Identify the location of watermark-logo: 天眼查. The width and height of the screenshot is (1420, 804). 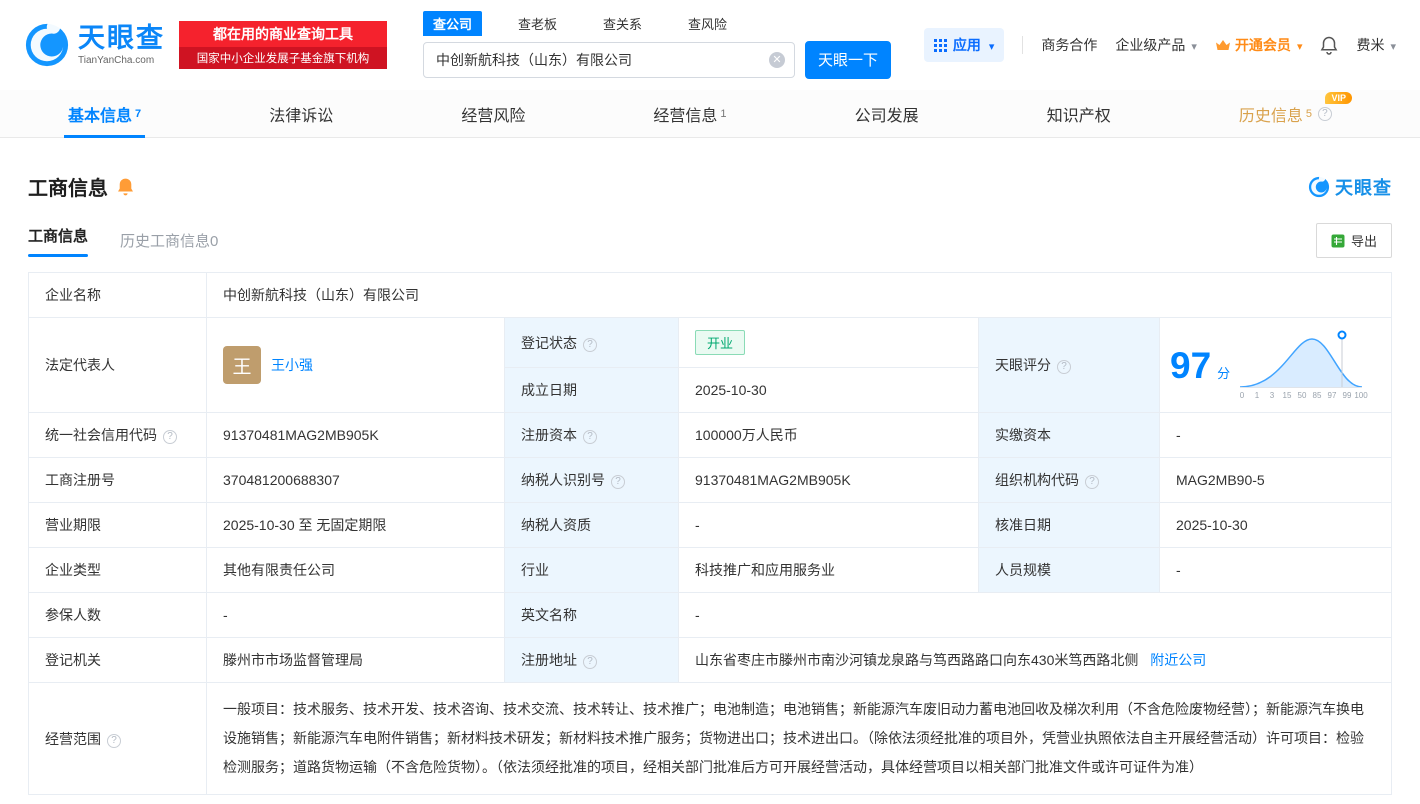
(1350, 187).